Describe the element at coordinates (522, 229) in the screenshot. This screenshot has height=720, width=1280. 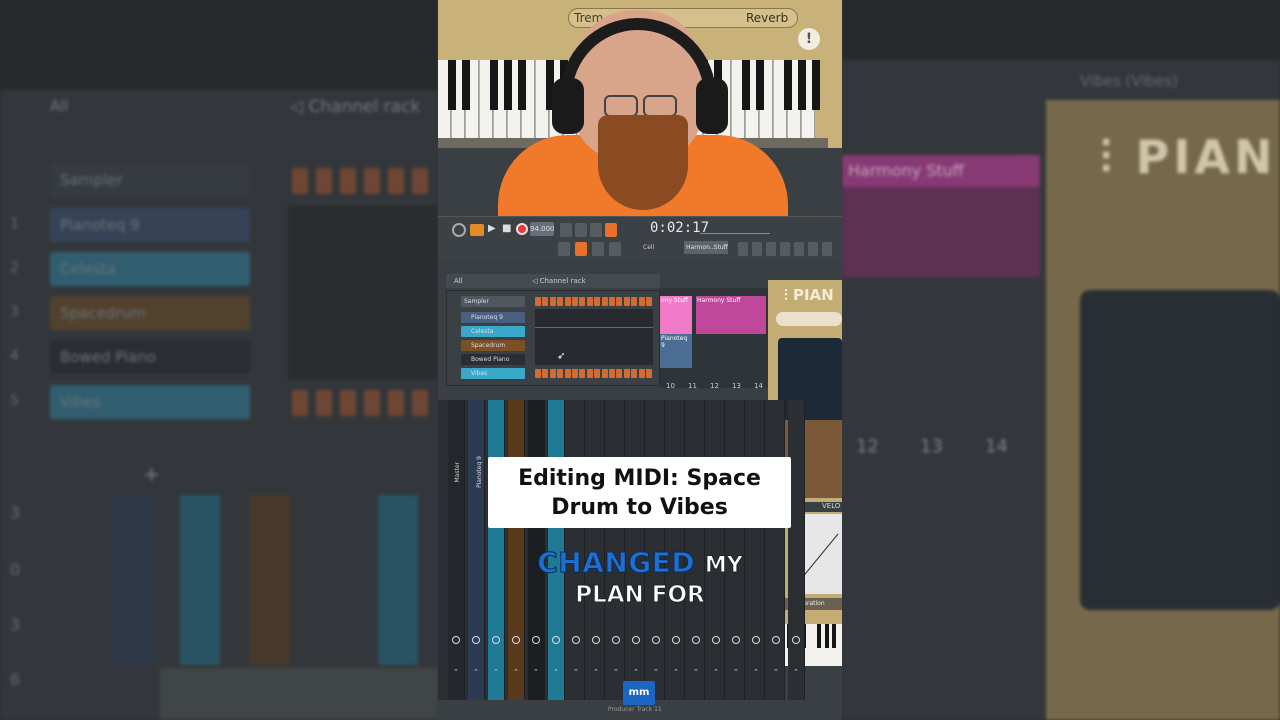
I see `record-button` at that location.